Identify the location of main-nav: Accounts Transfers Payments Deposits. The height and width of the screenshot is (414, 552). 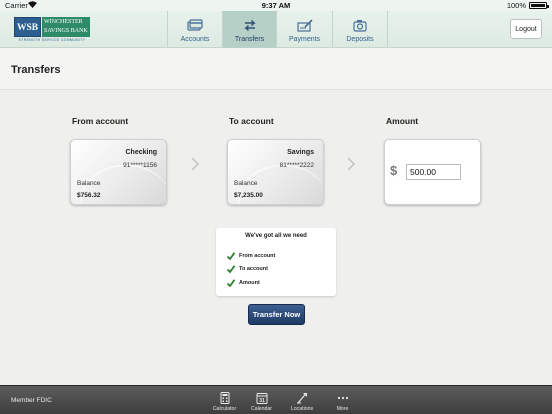
(277, 29).